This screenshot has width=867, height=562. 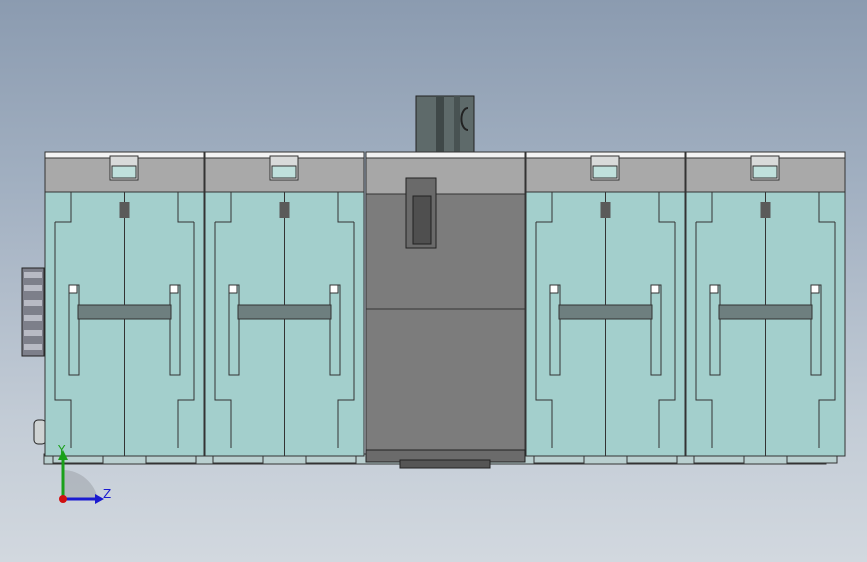 I want to click on side-pin, so click(x=40, y=432).